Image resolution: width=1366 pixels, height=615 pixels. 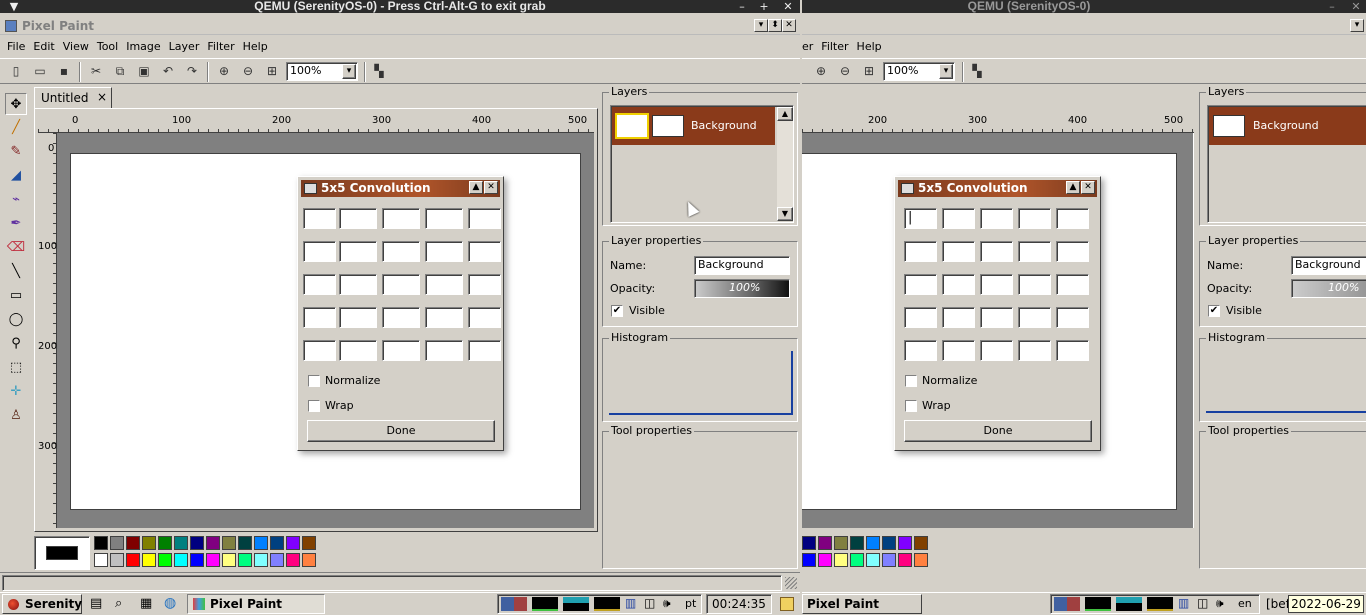 What do you see at coordinates (16, 200) in the screenshot?
I see `spray-tool-icon: ⌁` at bounding box center [16, 200].